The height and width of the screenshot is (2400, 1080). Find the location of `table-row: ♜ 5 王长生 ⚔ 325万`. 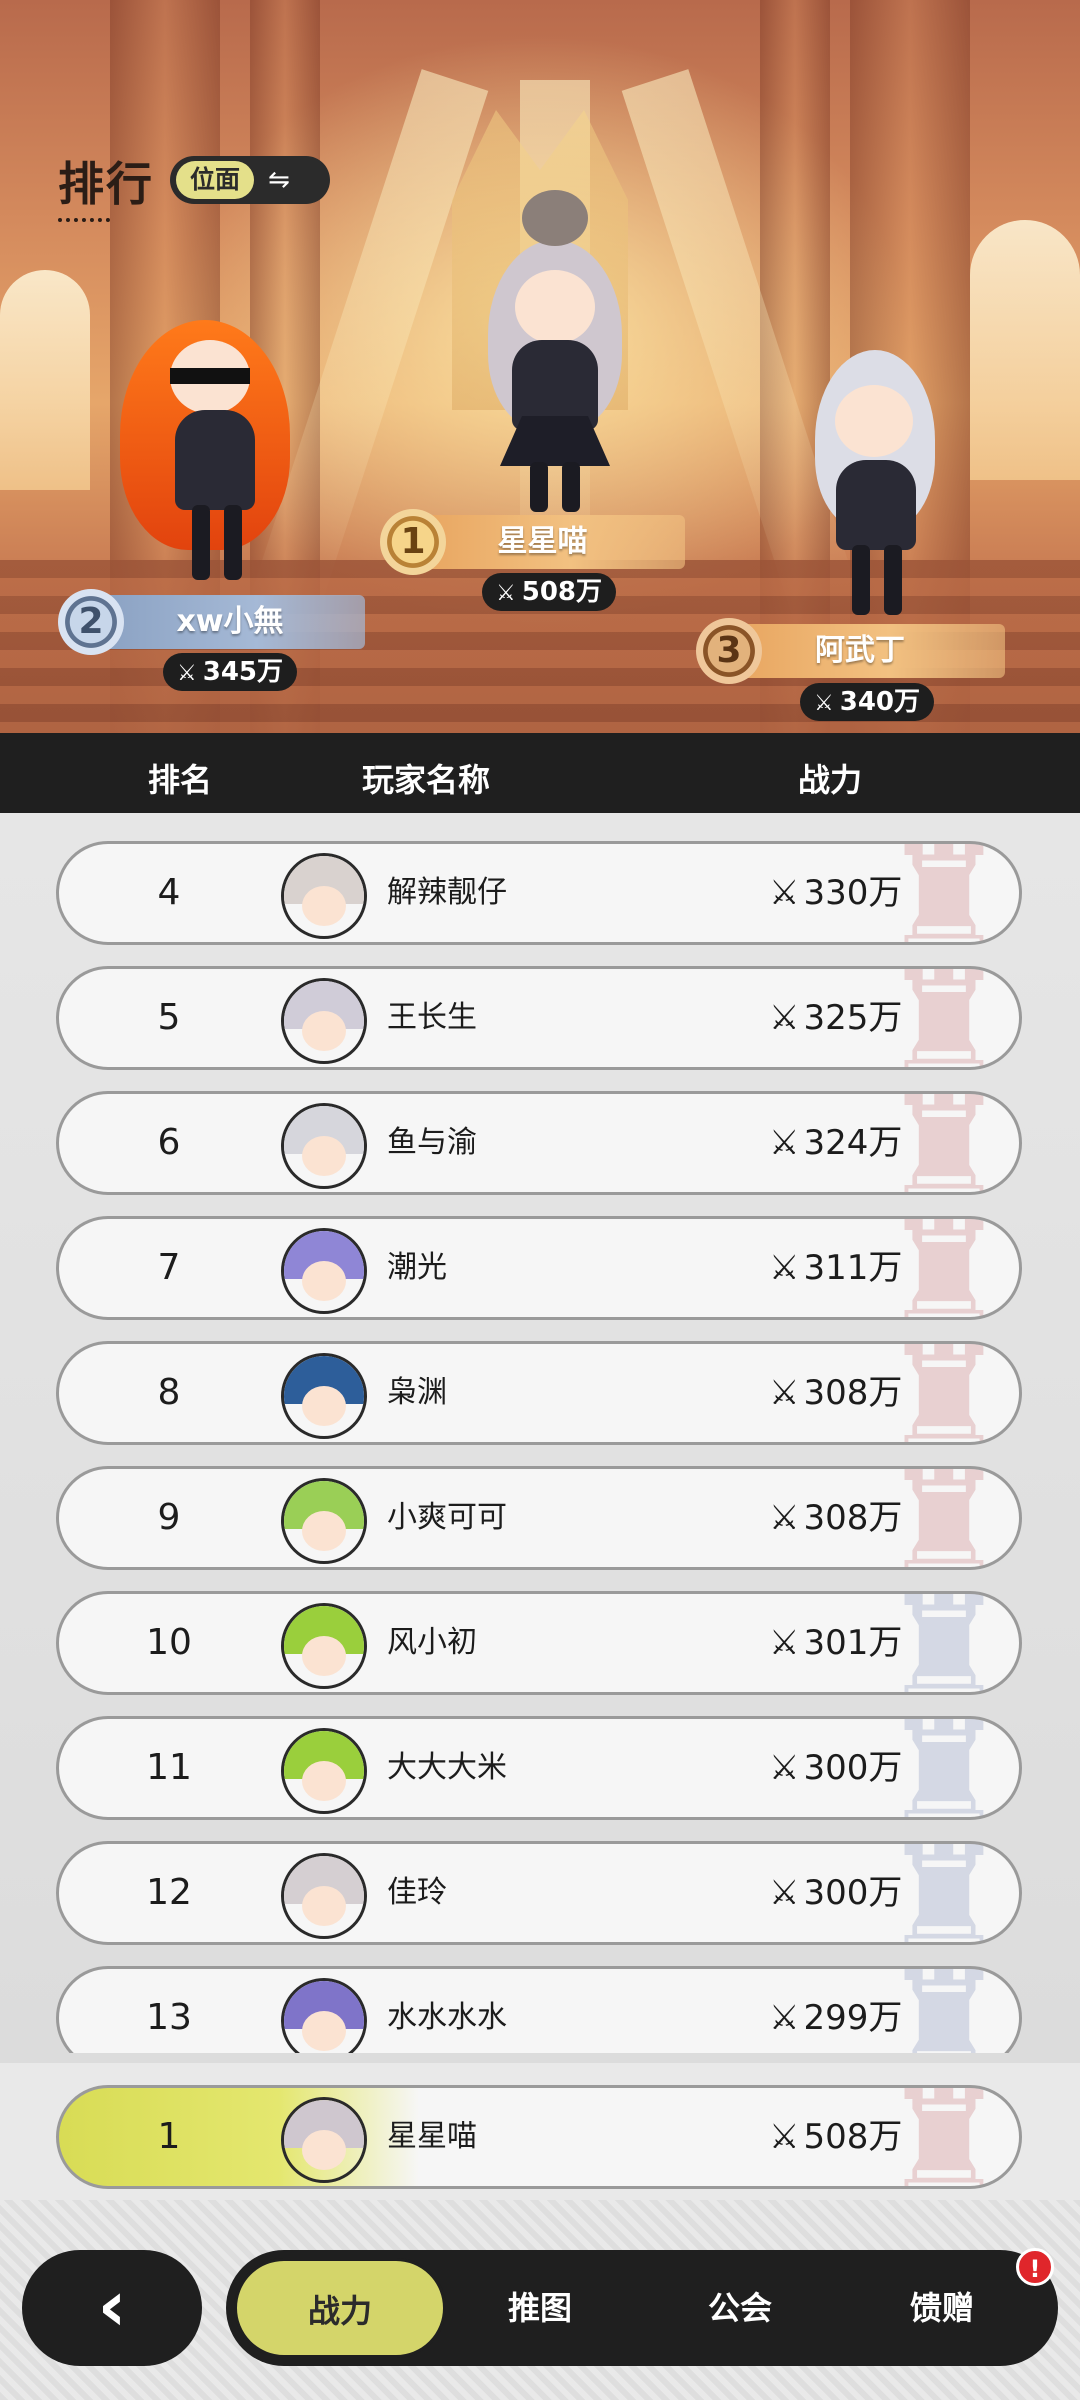

table-row: ♜ 5 王长生 ⚔ 325万 is located at coordinates (539, 1018).